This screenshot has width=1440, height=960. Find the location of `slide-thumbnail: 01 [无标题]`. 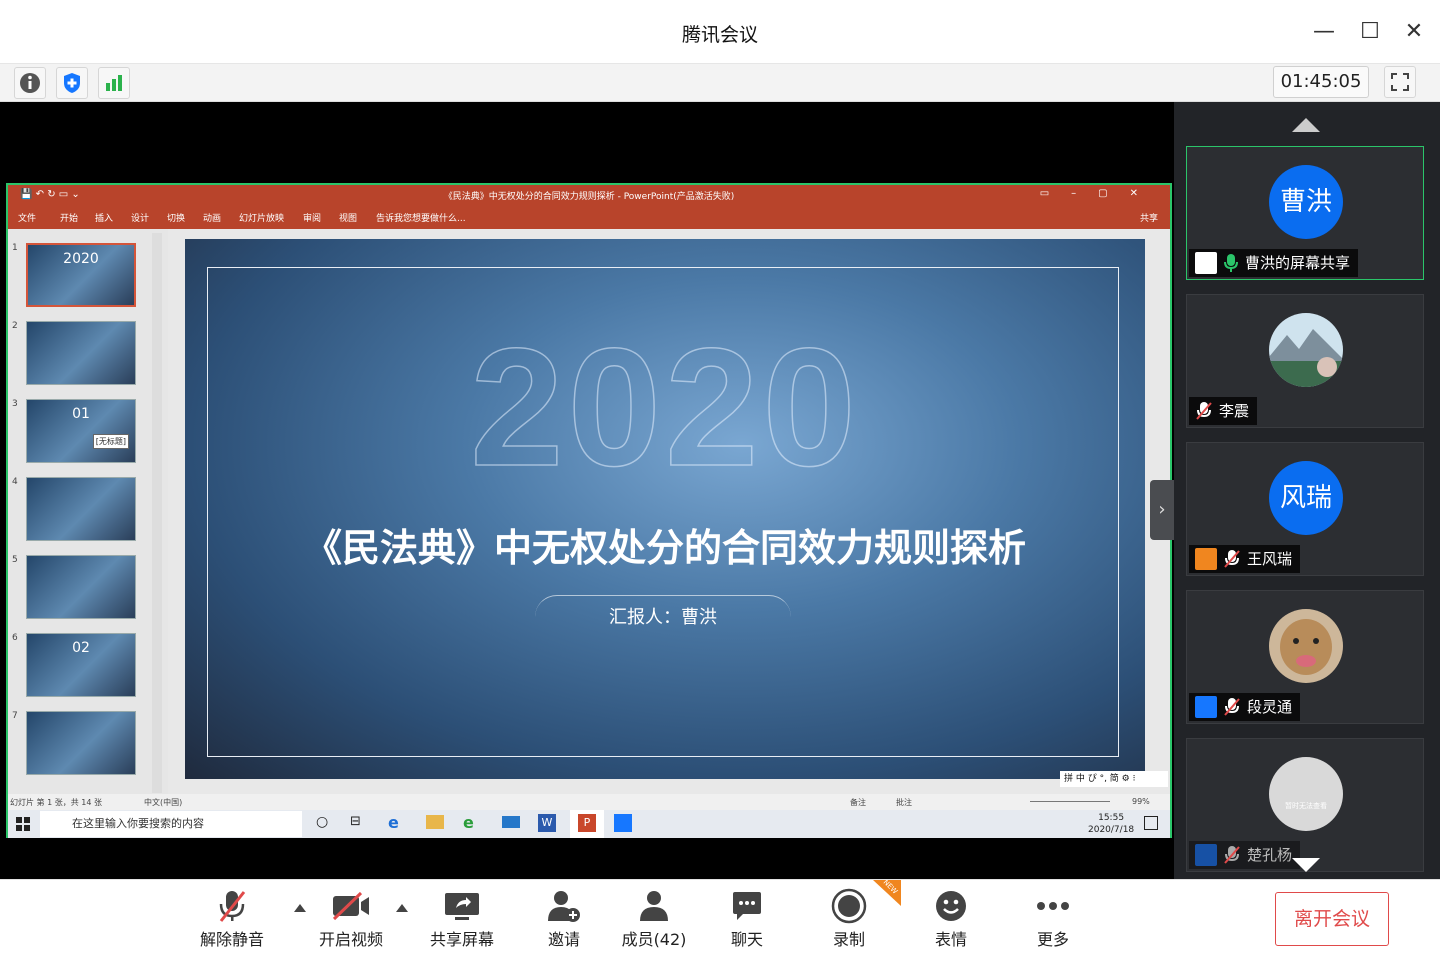

slide-thumbnail: 01 [无标题] is located at coordinates (81, 431).